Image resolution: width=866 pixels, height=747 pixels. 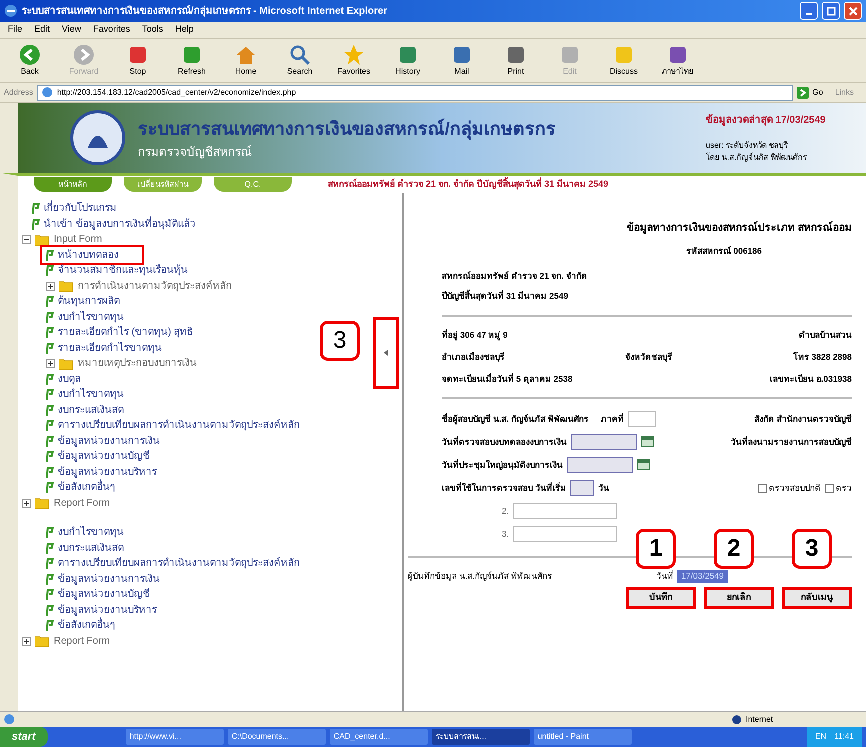 What do you see at coordinates (760, 720) in the screenshot?
I see `status-zone: Internet` at bounding box center [760, 720].